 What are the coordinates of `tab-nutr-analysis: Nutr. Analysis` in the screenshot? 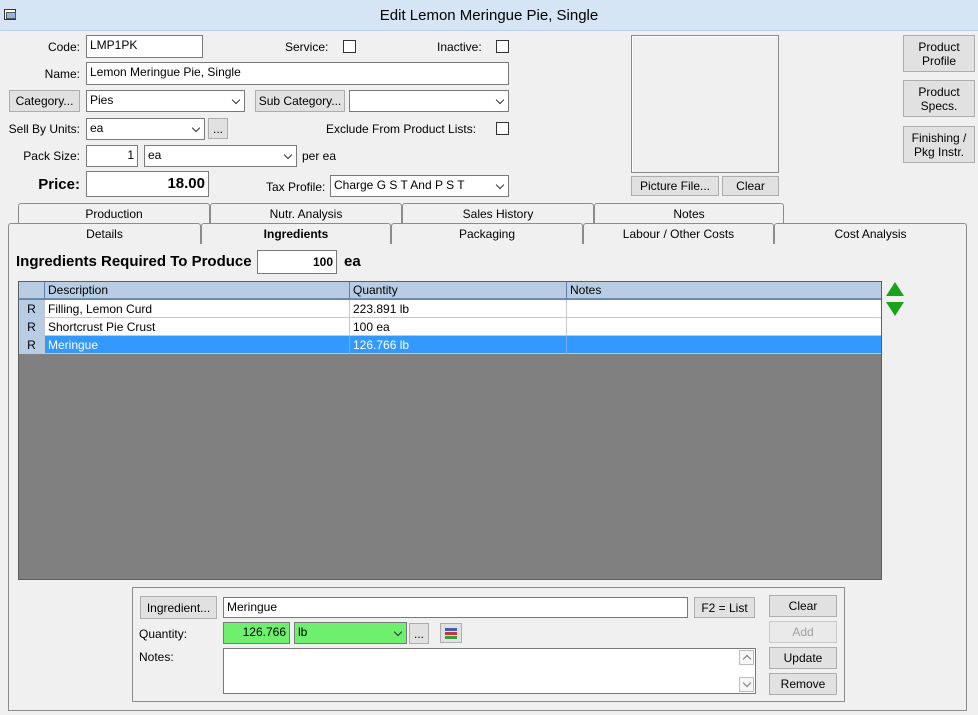 It's located at (306, 213).